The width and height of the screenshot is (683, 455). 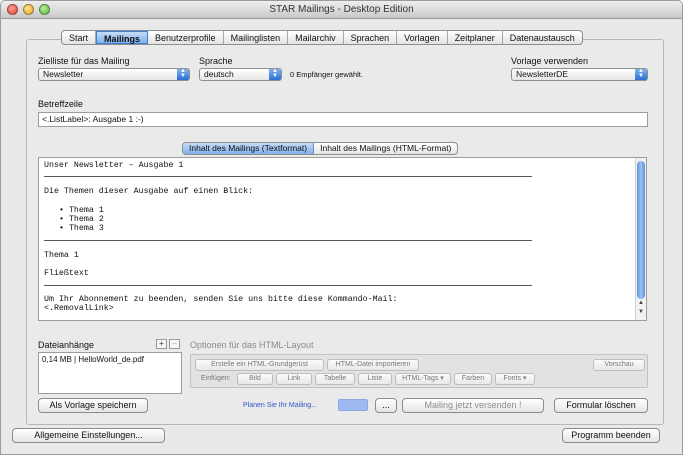 I want to click on vorlage-select: NewsletterDE ▲ ▼, so click(x=579, y=74).